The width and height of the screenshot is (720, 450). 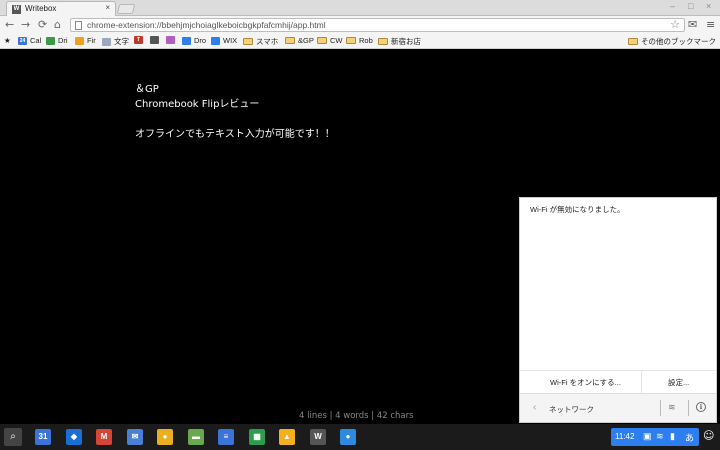 I want to click on doc-line-2: Chromebook Flipレビュー, so click(x=197, y=102).